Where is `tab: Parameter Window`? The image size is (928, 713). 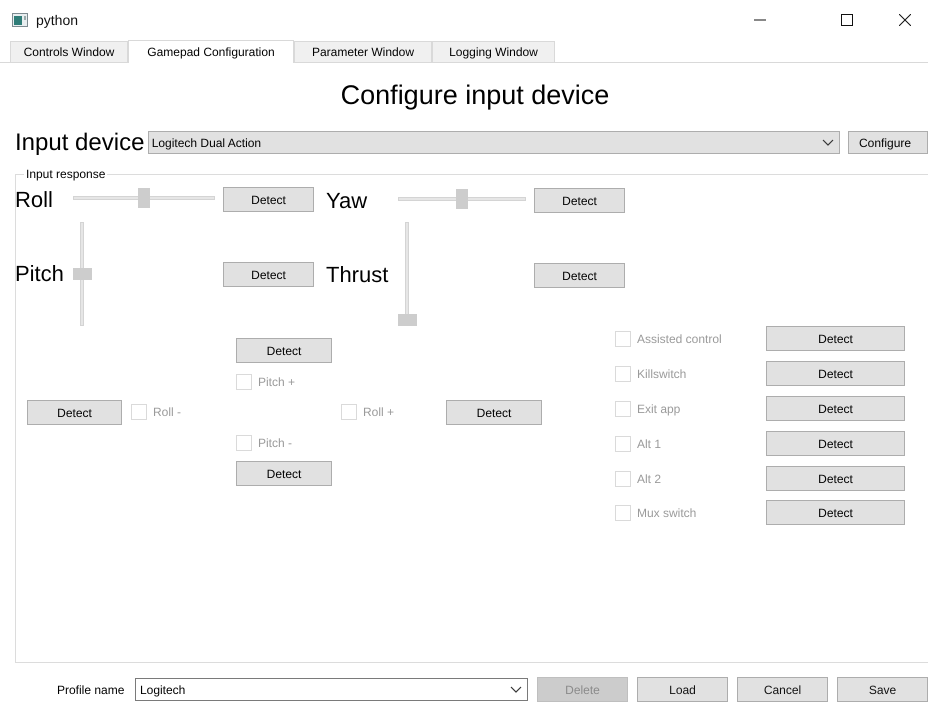 tab: Parameter Window is located at coordinates (363, 51).